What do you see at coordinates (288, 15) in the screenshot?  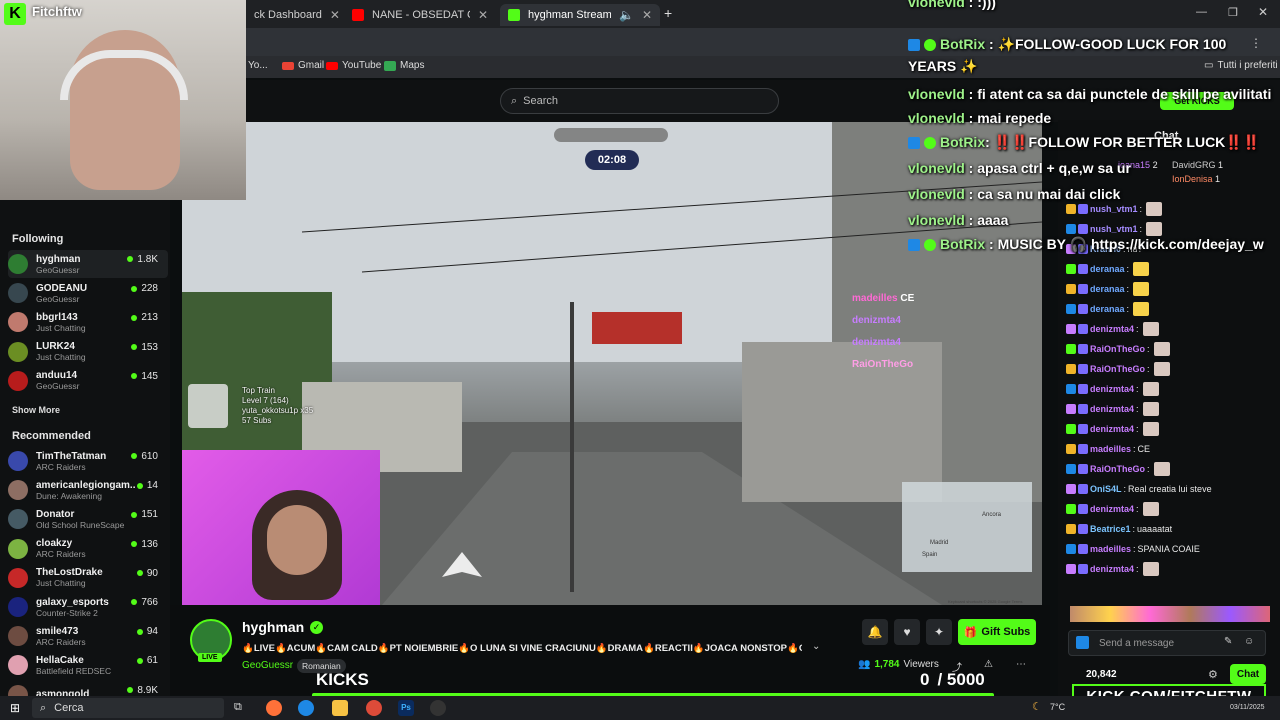 I see `tab-label: ck Dashboard` at bounding box center [288, 15].